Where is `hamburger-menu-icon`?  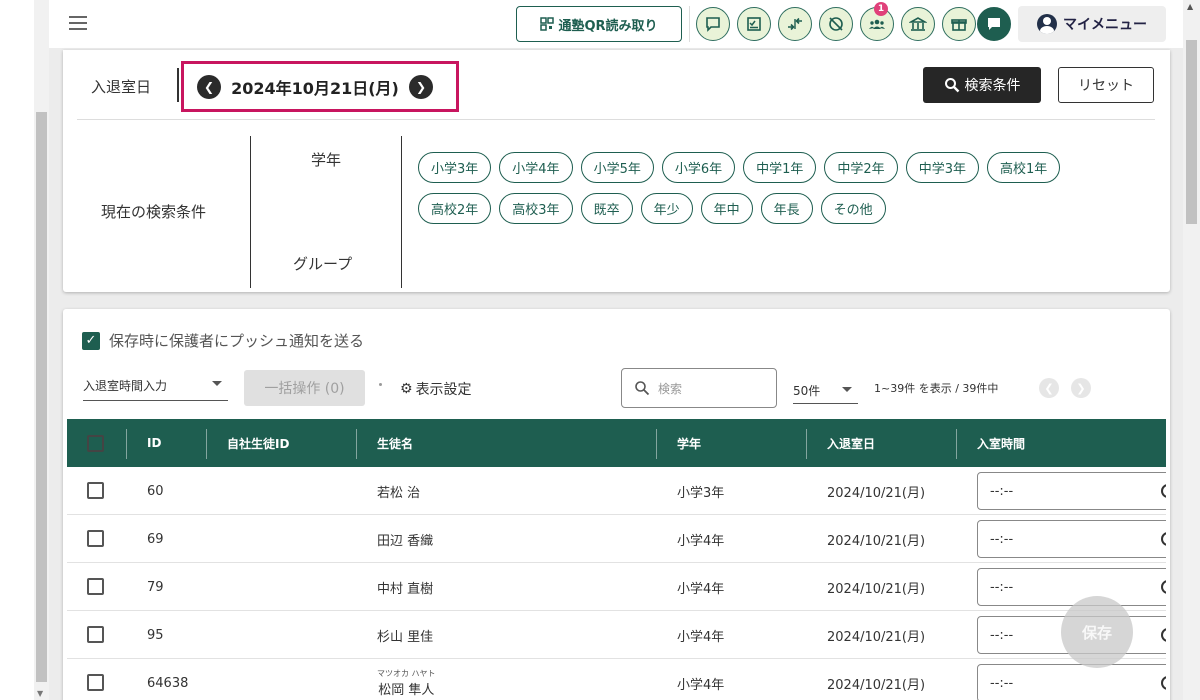
hamburger-menu-icon is located at coordinates (78, 23).